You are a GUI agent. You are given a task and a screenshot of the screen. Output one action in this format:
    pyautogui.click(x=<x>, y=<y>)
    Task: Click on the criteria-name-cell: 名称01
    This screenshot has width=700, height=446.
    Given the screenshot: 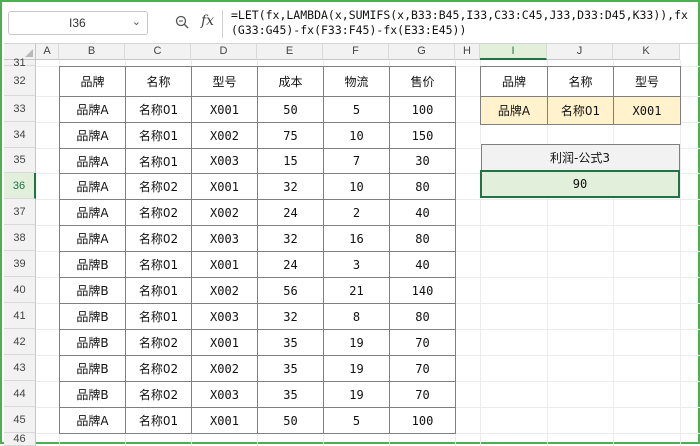 What is the action you would take?
    pyautogui.click(x=580, y=110)
    